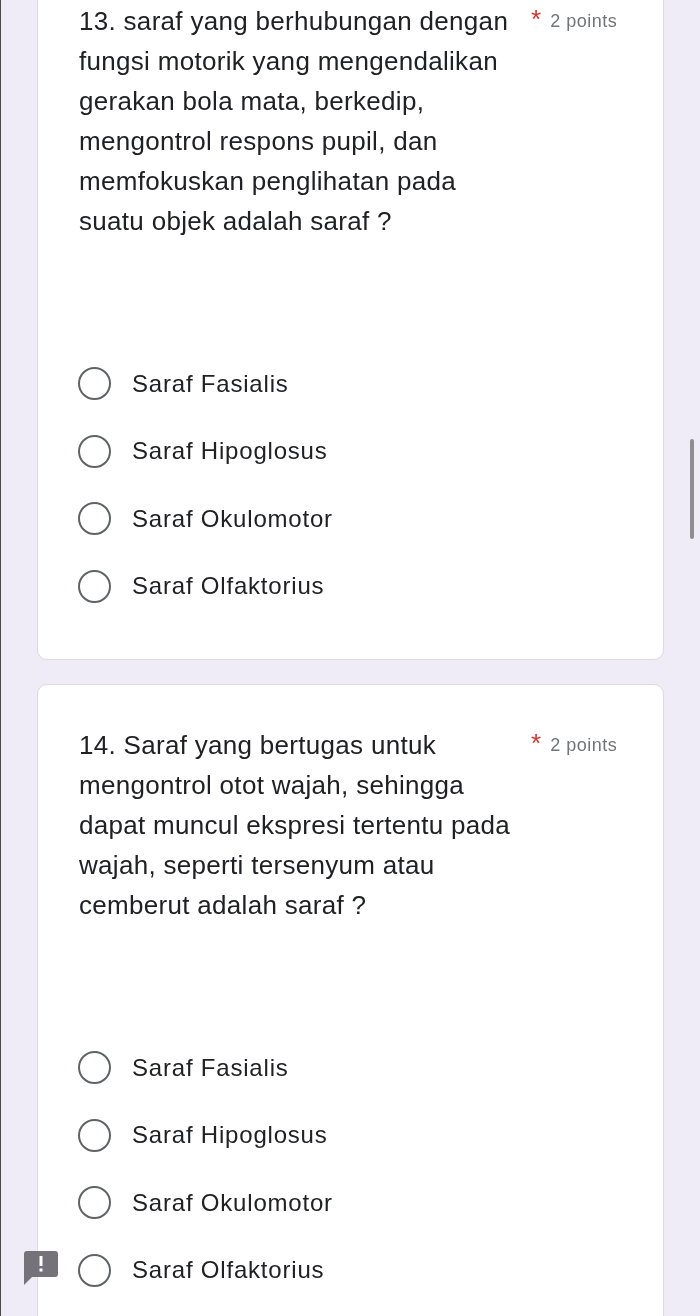 The height and width of the screenshot is (1316, 700). Describe the element at coordinates (41, 1268) in the screenshot. I see `feedback-icon` at that location.